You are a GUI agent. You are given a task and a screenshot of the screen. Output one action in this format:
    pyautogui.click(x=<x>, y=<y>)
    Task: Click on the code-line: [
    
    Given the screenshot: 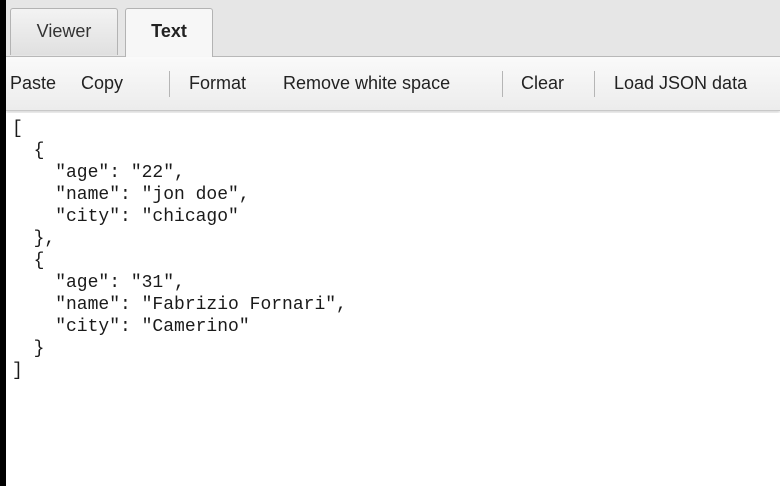 What is the action you would take?
    pyautogui.click(x=17, y=129)
    